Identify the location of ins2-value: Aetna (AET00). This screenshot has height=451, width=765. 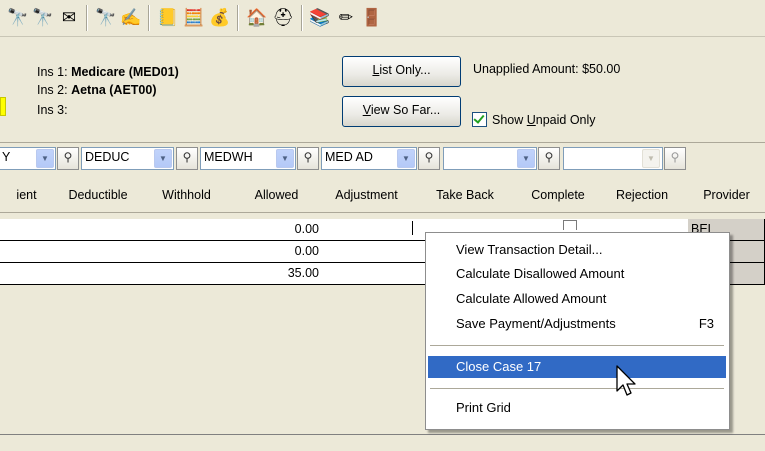
(114, 90).